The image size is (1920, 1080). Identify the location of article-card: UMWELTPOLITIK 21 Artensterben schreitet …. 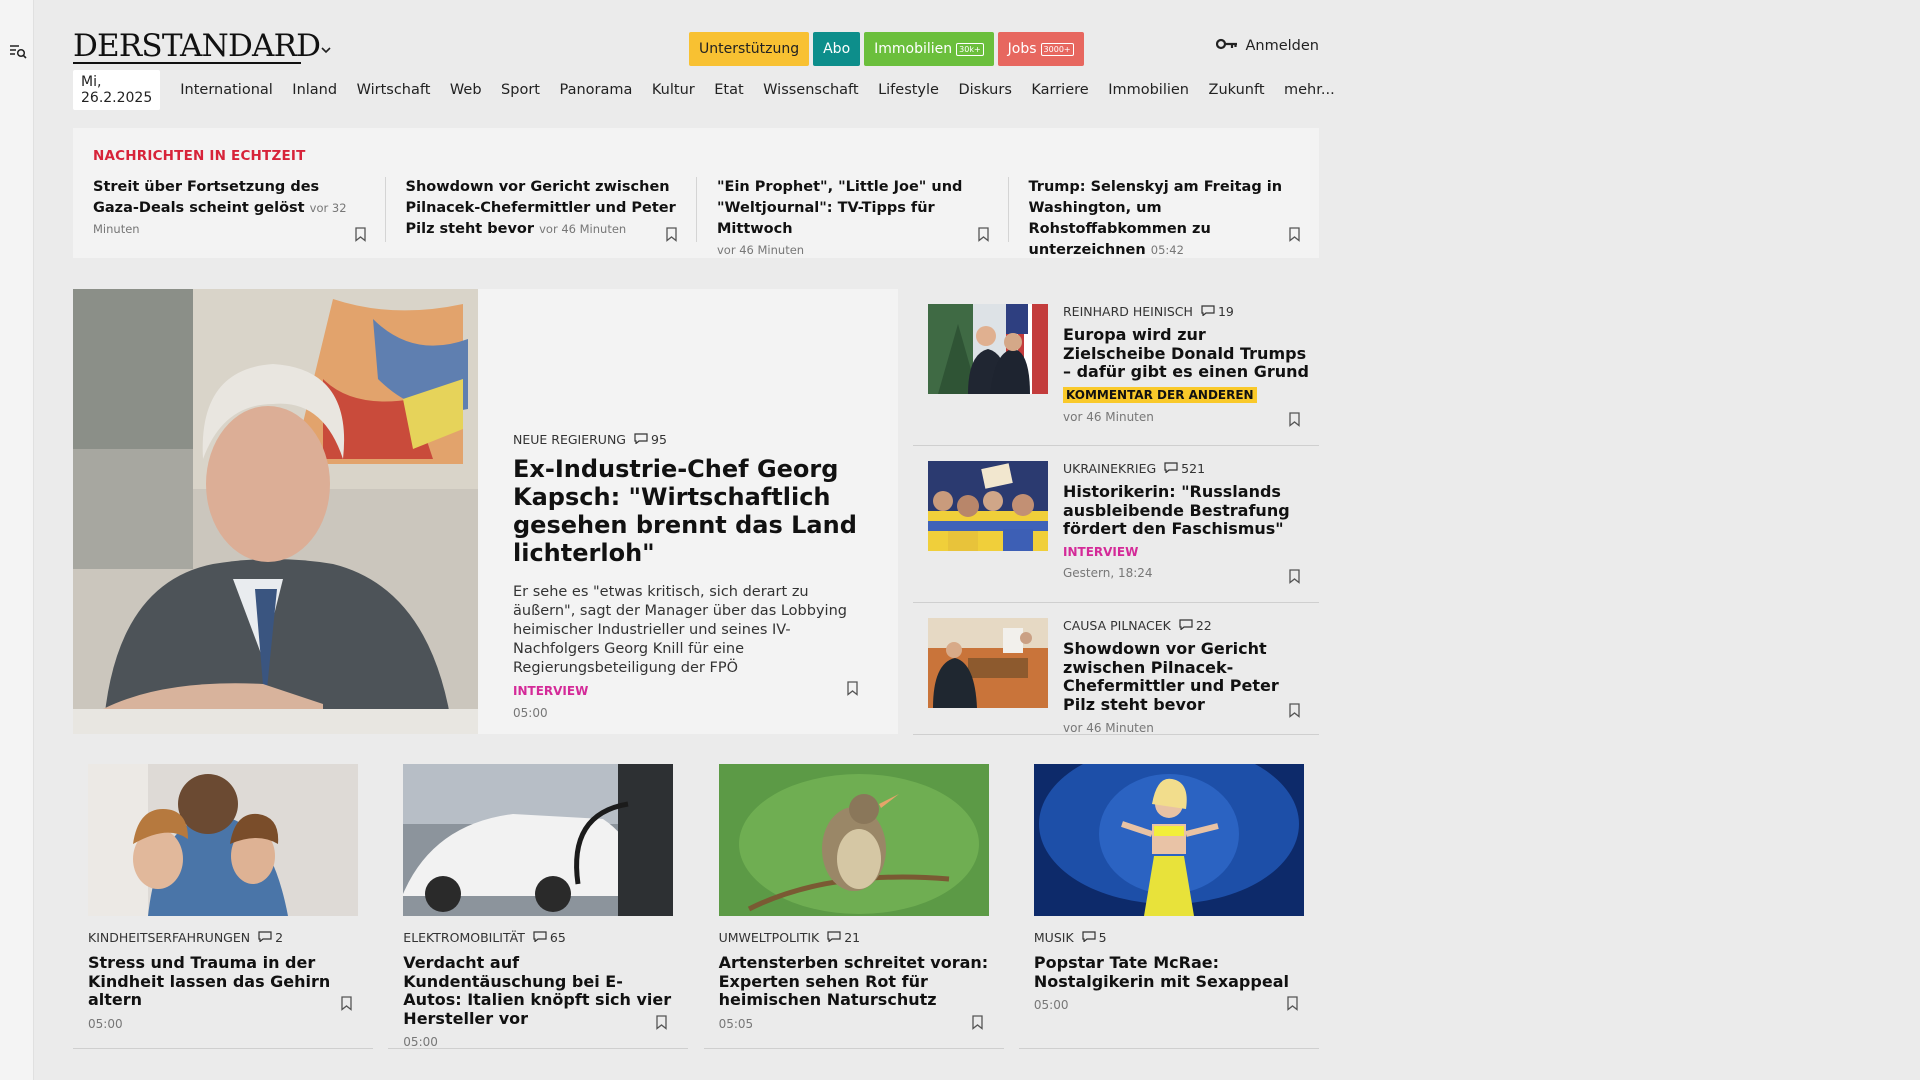
(853, 906).